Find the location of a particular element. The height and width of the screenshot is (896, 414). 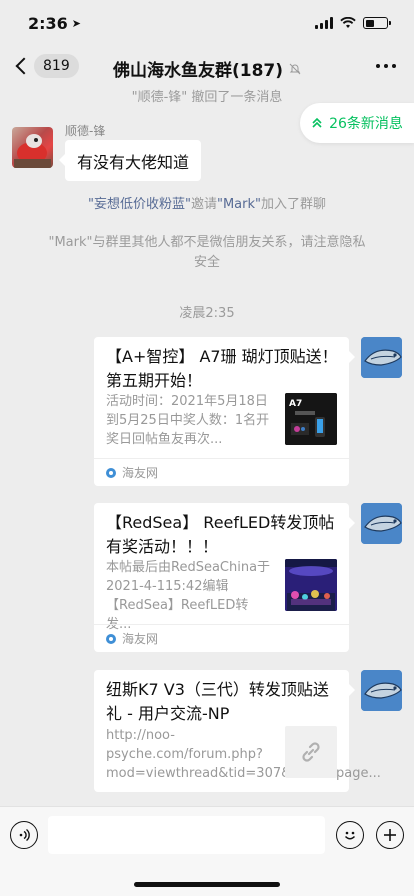

system-message-privacy: "Mark"与群里其他人都不是微信朋友关系，请注意隐私 安全 is located at coordinates (207, 253).